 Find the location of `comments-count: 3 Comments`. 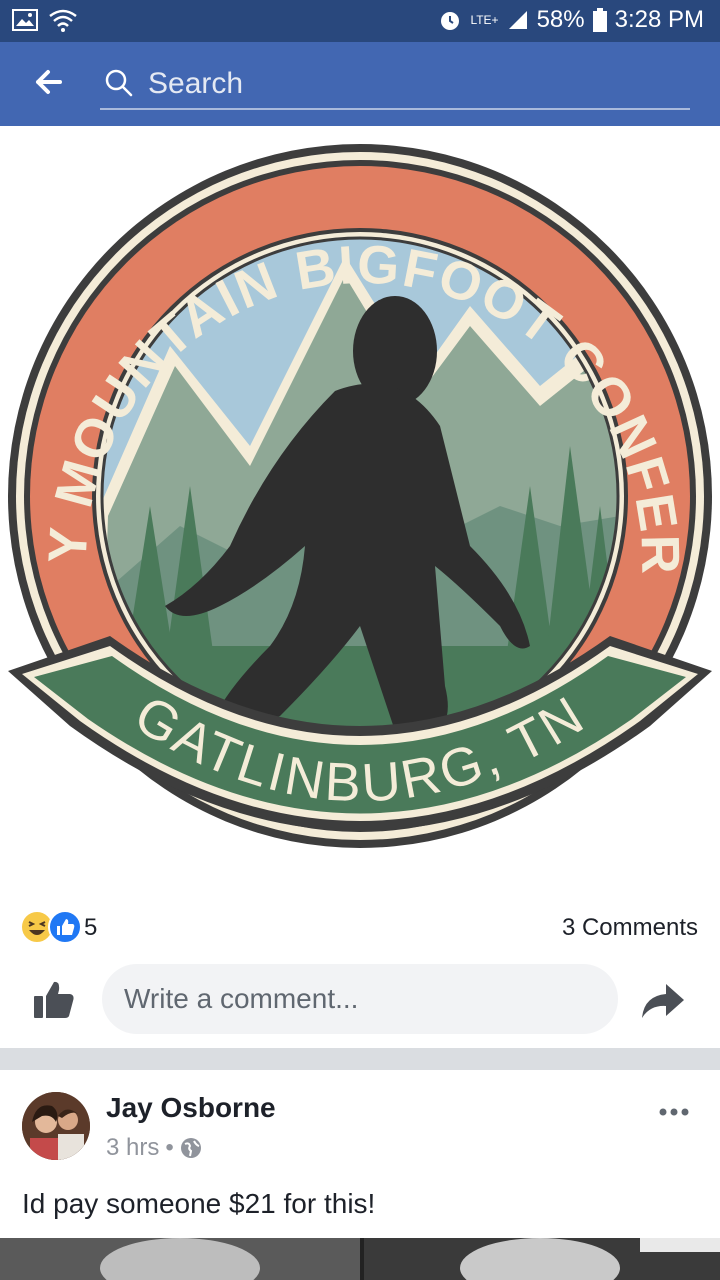

comments-count: 3 Comments is located at coordinates (630, 928).